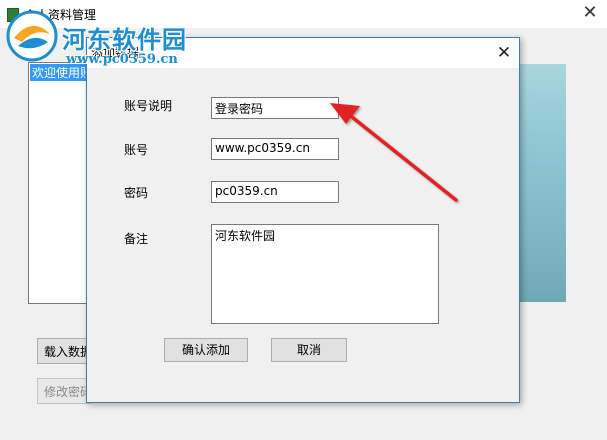  What do you see at coordinates (68, 352) in the screenshot?
I see `load-data-label: 载入数据` at bounding box center [68, 352].